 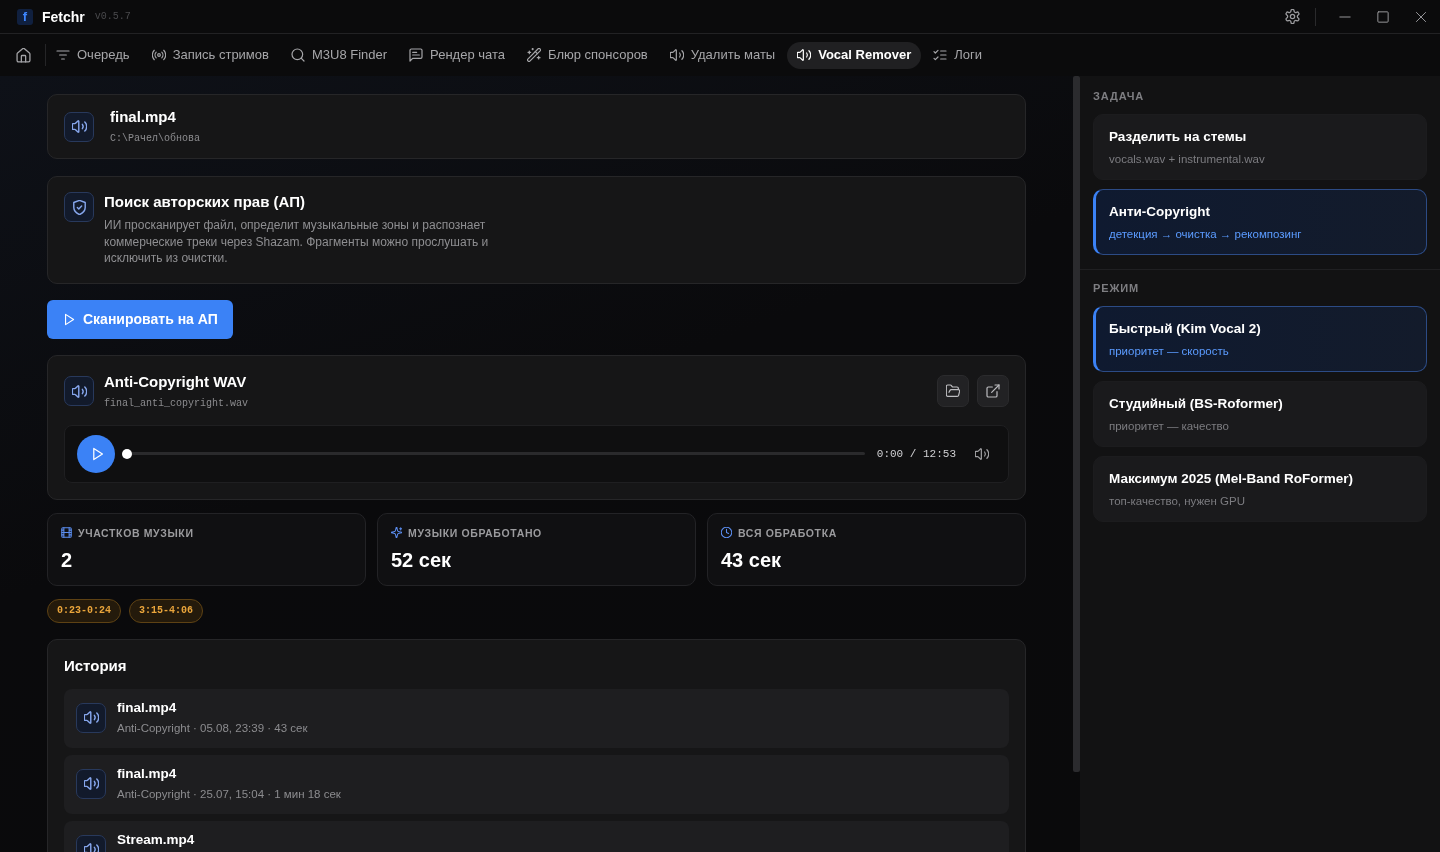 I want to click on option-card: Максимум 2025 (Mel-Band RoFormer) топ-качество, нужен GPU, so click(x=1260, y=489).